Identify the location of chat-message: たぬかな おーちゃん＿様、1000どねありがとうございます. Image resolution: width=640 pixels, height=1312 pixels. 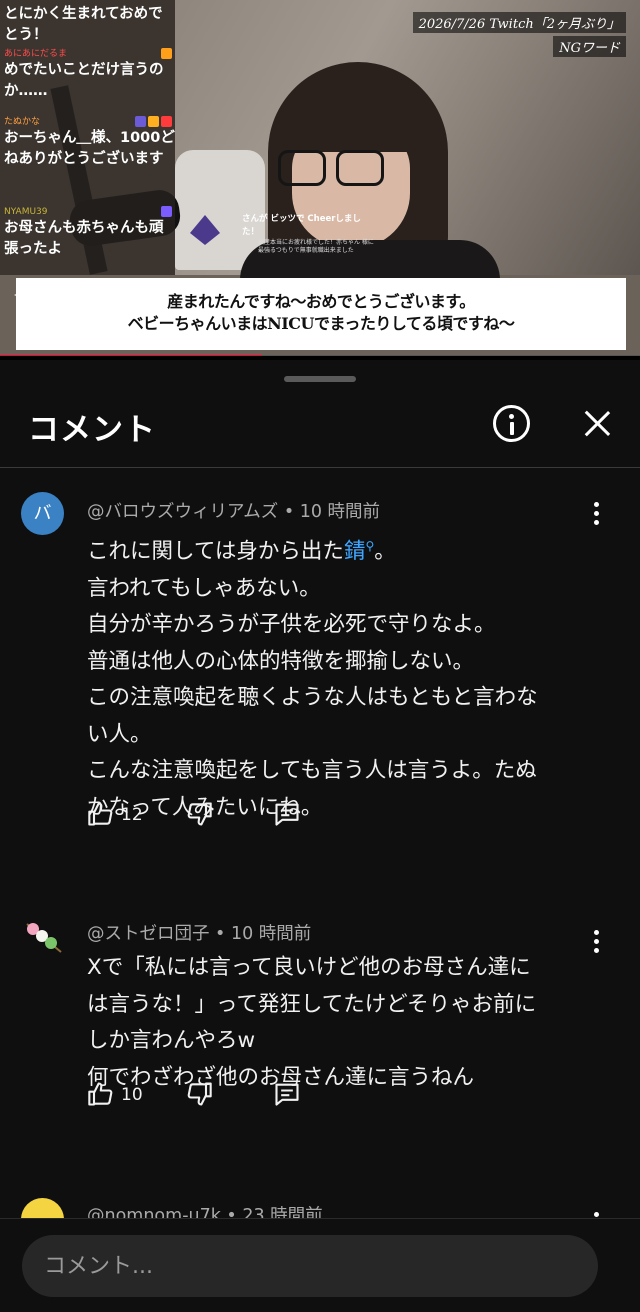
(90, 143).